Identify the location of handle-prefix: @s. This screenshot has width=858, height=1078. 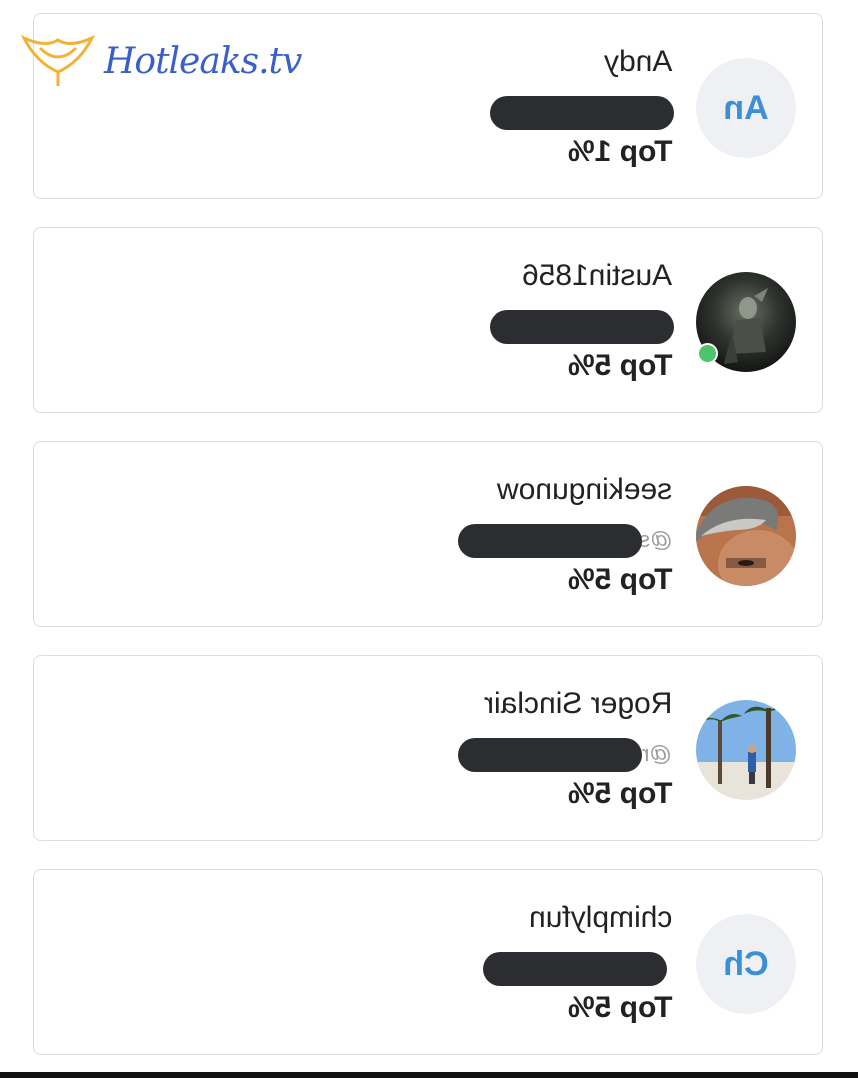
(655, 539).